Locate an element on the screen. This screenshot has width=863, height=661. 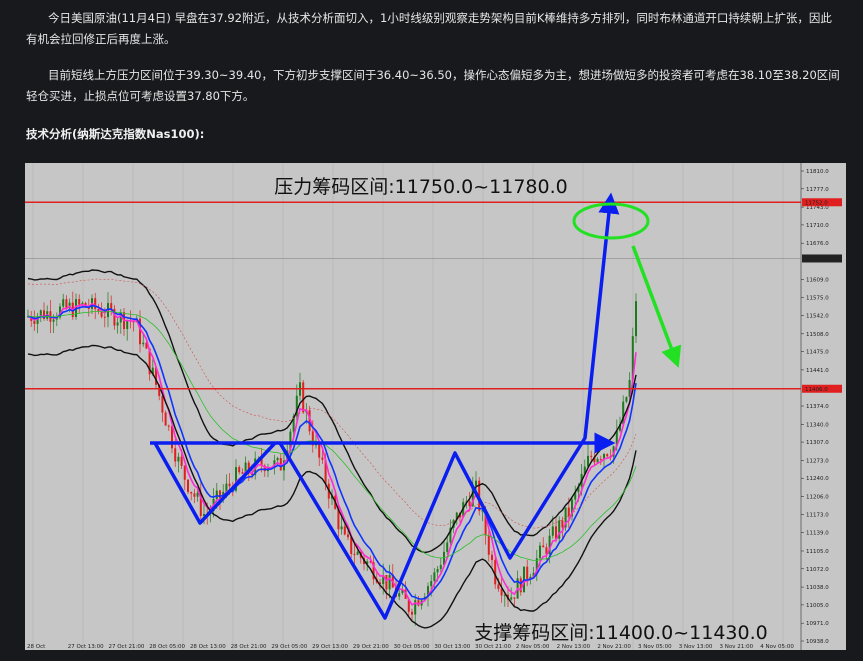
price-tick-label: 11710.0 is located at coordinates (817, 226).